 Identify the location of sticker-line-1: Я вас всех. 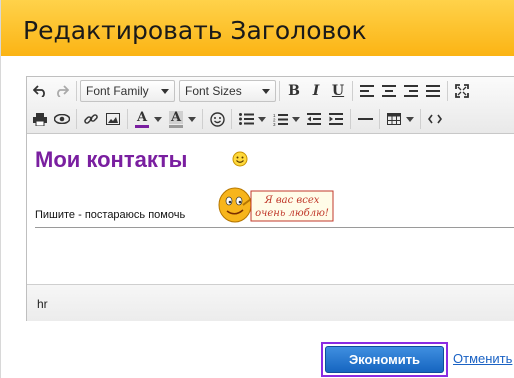
(292, 200).